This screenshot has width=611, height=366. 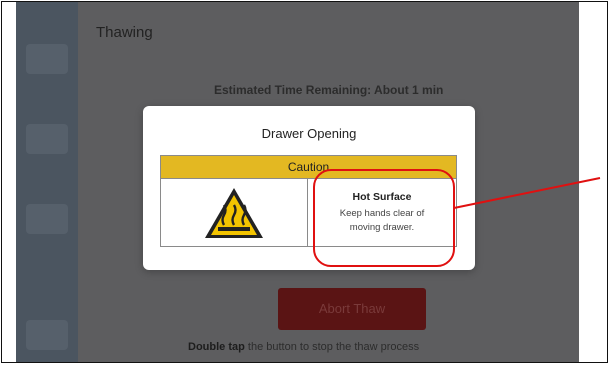 I want to click on abort-thaw-button: Abort Thaw, so click(x=352, y=309).